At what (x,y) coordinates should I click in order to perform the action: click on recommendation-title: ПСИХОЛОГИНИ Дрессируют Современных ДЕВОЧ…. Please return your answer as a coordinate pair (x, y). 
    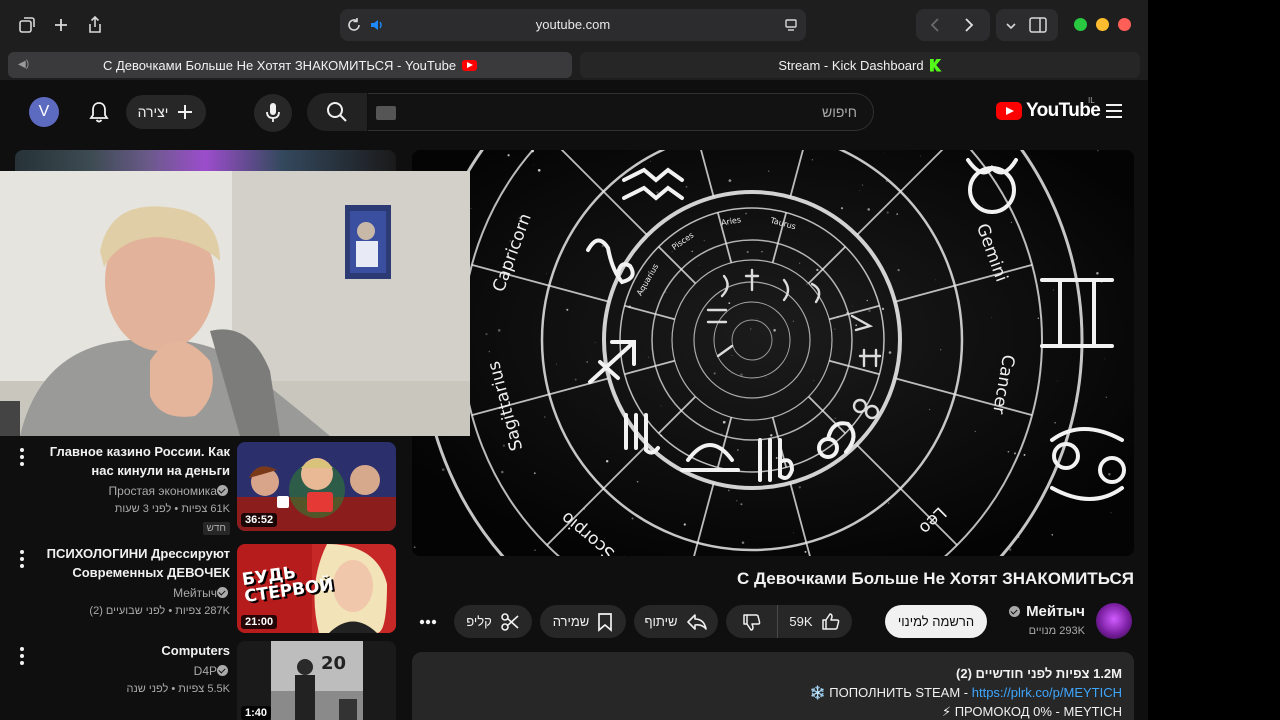
    Looking at the image, I should click on (132, 563).